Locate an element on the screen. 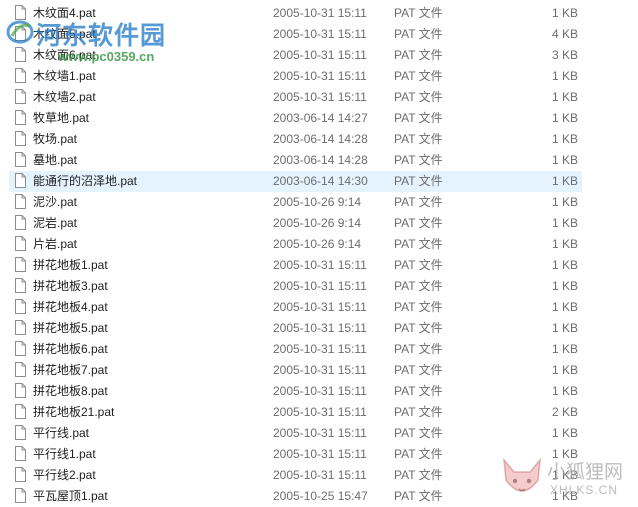 Image resolution: width=638 pixels, height=507 pixels. list-item: 拼花地板4.pat 2005-10-31 15:11 PAT 文件 1 KB is located at coordinates (319, 307).